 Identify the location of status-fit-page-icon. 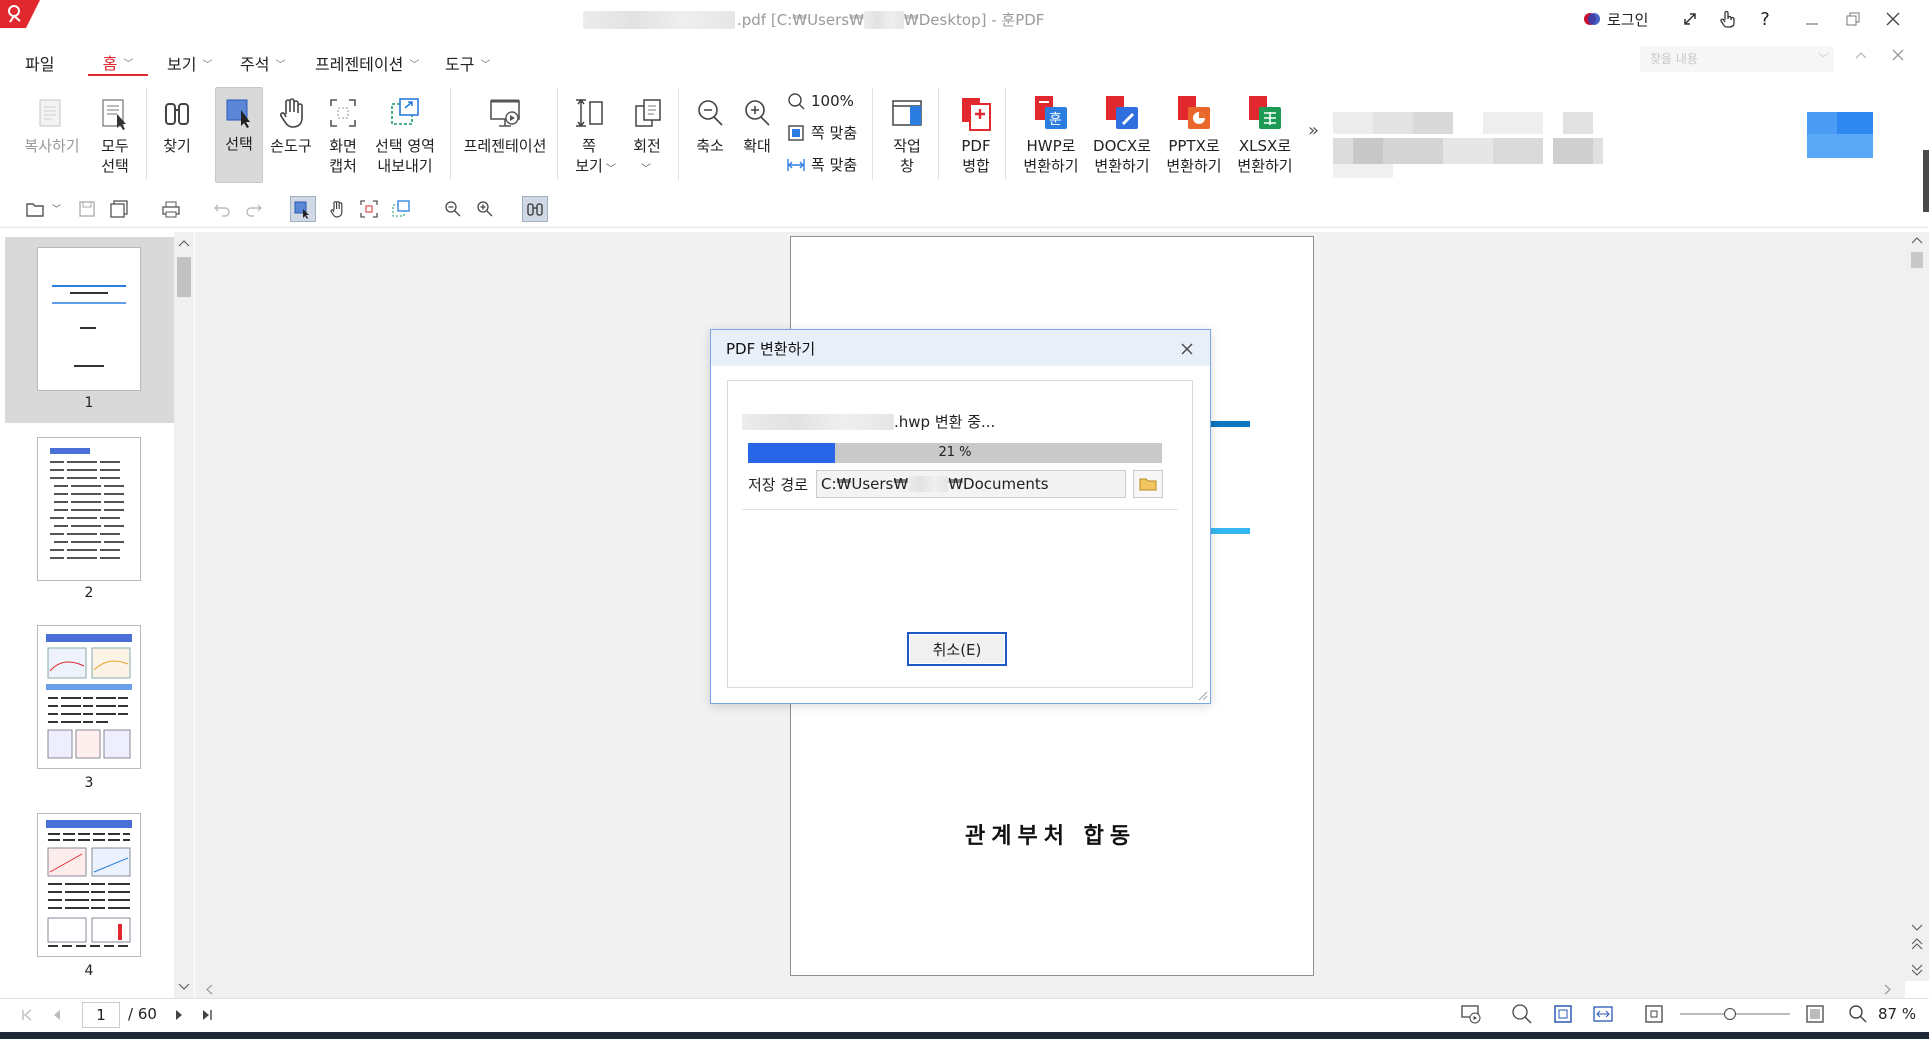
(1563, 1014).